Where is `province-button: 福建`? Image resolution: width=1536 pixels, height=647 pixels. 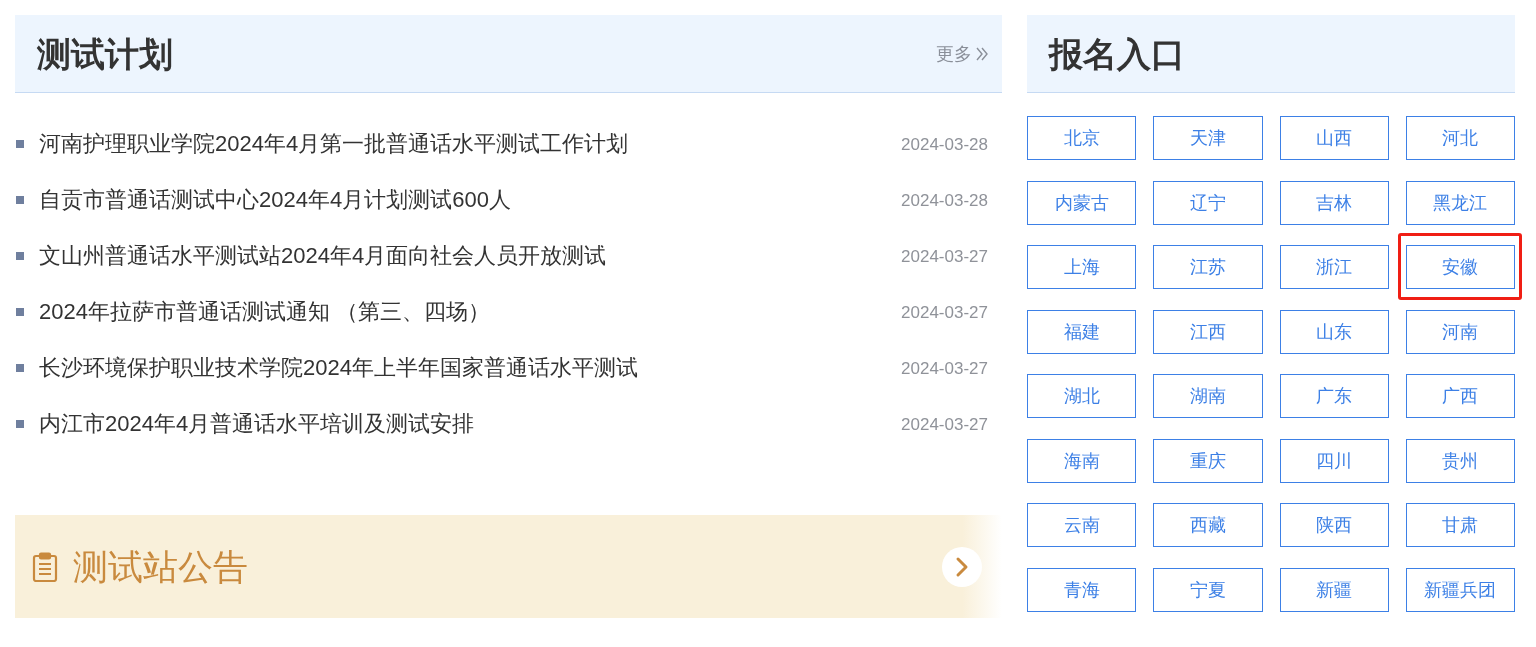 province-button: 福建 is located at coordinates (1082, 331).